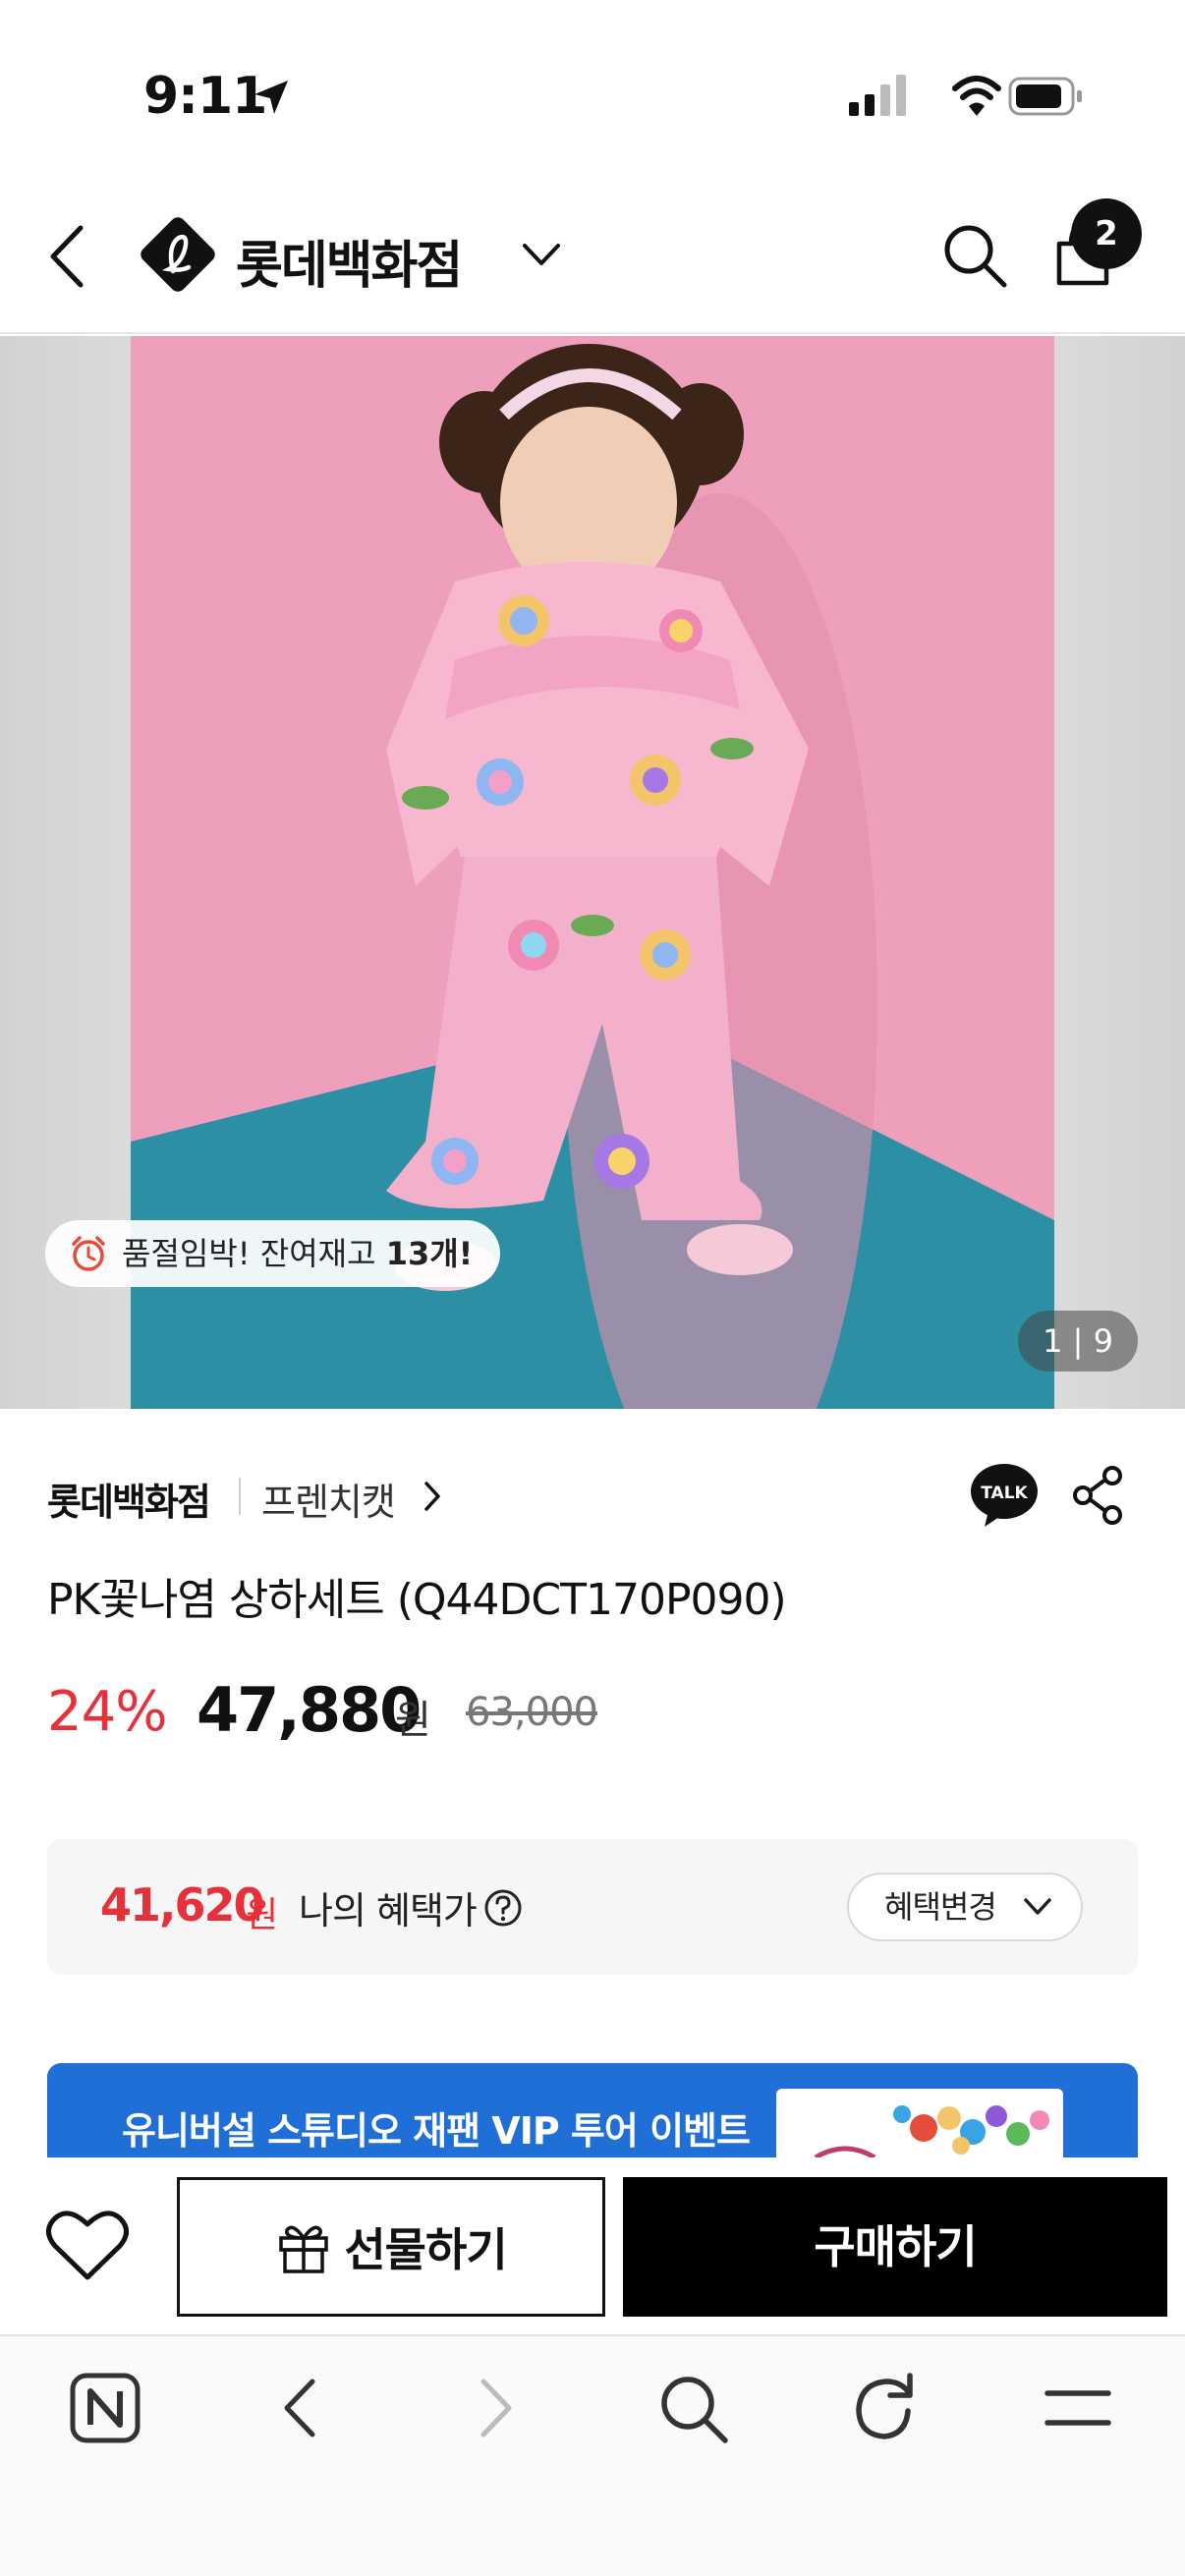 This screenshot has width=1185, height=2576. What do you see at coordinates (271, 97) in the screenshot?
I see `location-arrow-icon` at bounding box center [271, 97].